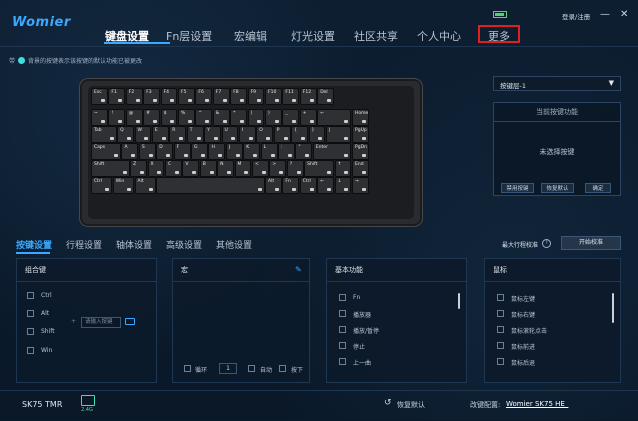 This screenshot has height=421, width=638. What do you see at coordinates (360, 151) in the screenshot?
I see `key-3-13: PgDn` at bounding box center [360, 151].